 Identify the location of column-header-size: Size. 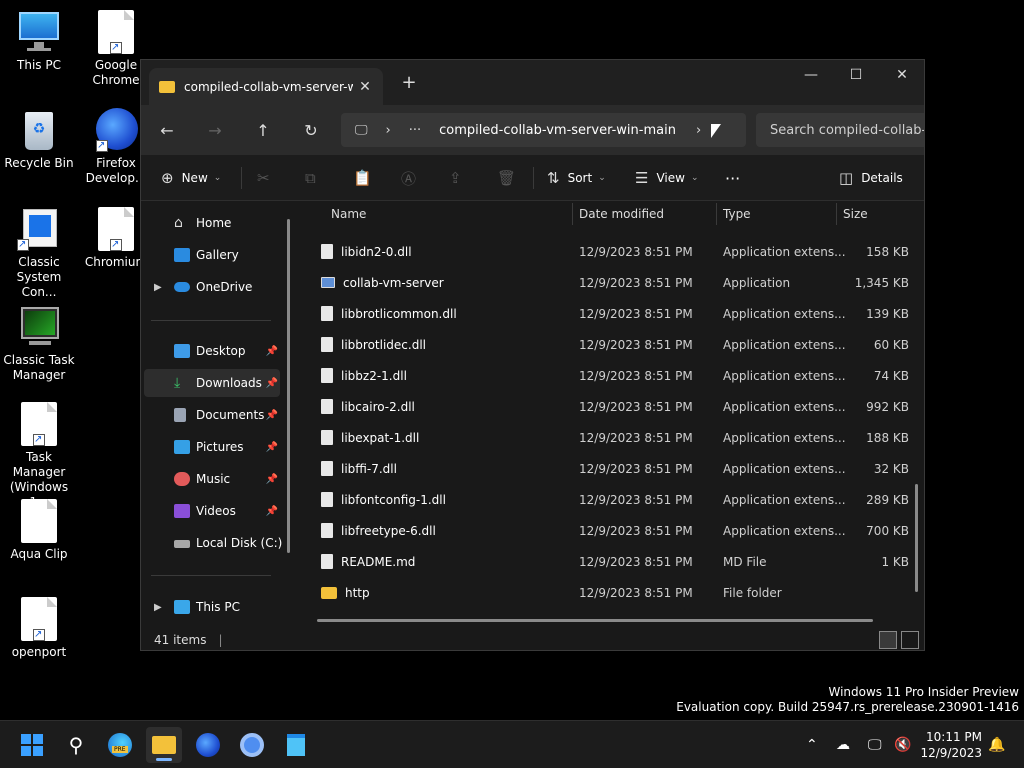
(855, 214).